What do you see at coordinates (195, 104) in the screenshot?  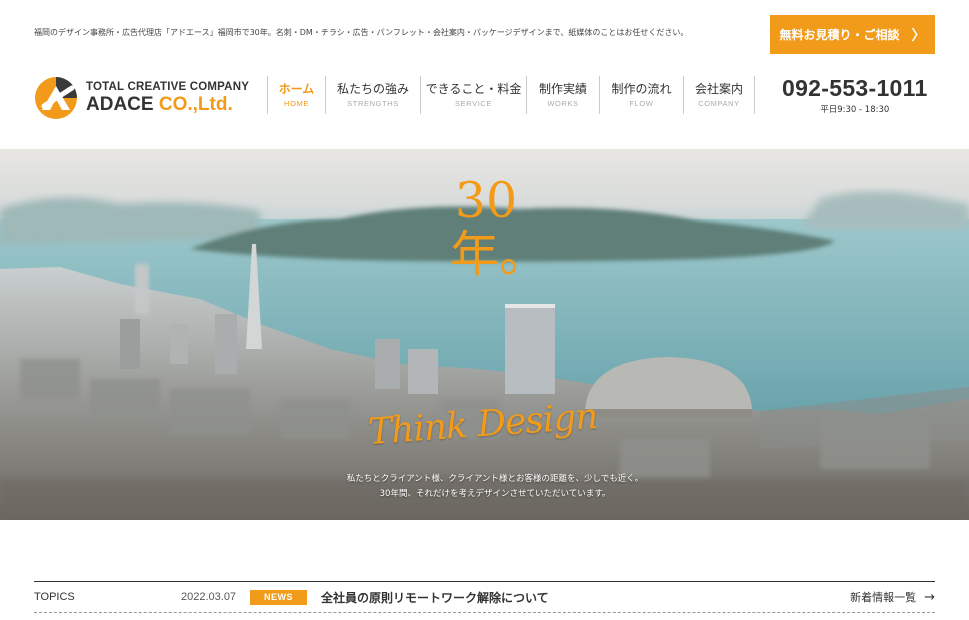 I see `logo-name-suffix: CO.,Ltd.` at bounding box center [195, 104].